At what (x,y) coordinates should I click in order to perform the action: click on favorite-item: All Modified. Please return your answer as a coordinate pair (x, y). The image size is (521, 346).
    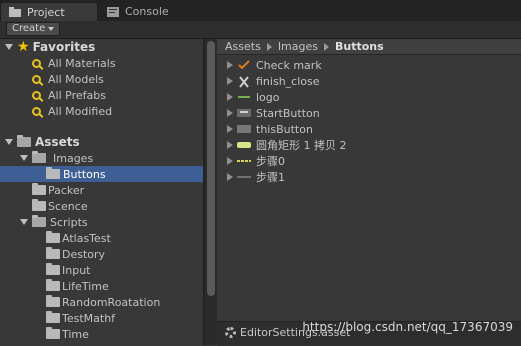
    Looking at the image, I should click on (101, 111).